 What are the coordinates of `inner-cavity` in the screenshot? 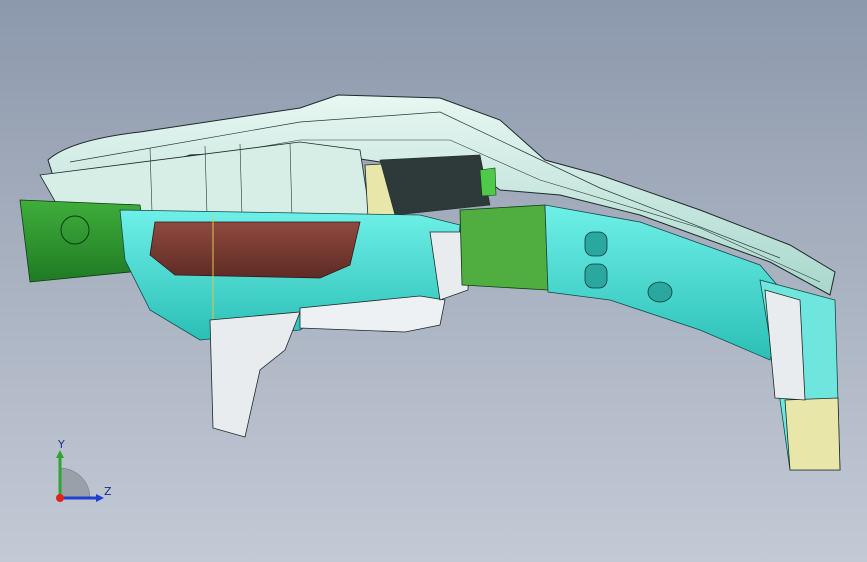 It's located at (435, 185).